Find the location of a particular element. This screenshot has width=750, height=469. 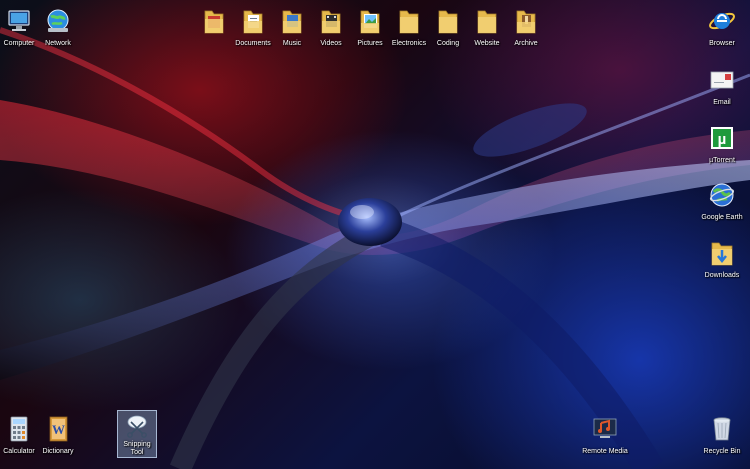

desktop-icon-downloads: Downloads is located at coordinates (720, 268).